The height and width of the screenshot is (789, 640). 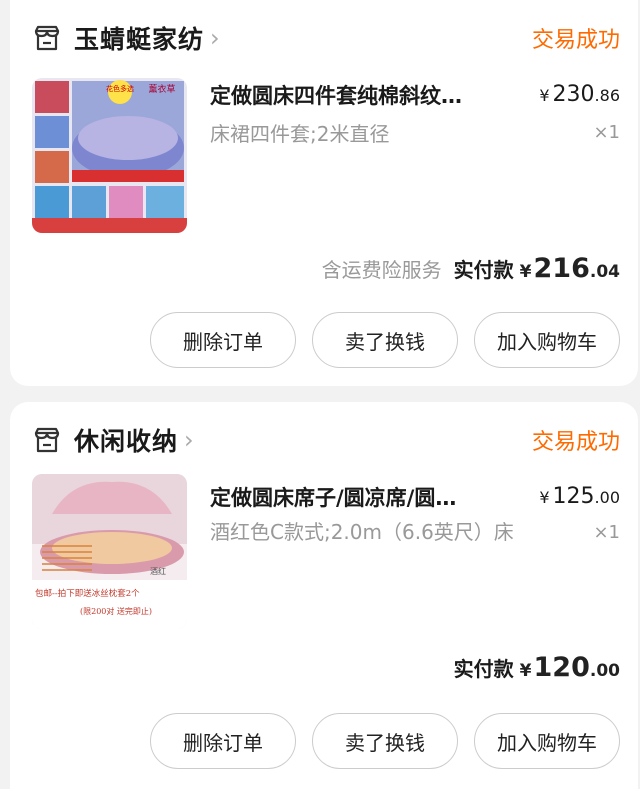 I want to click on price-decimal: .86, so click(x=607, y=95).